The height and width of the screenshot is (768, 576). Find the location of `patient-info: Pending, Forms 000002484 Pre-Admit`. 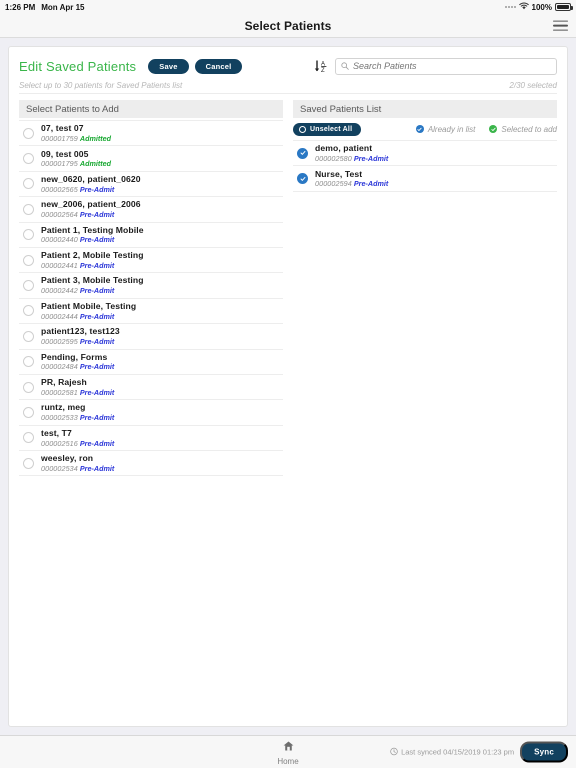

patient-info: Pending, Forms 000002484 Pre-Admit is located at coordinates (77, 362).